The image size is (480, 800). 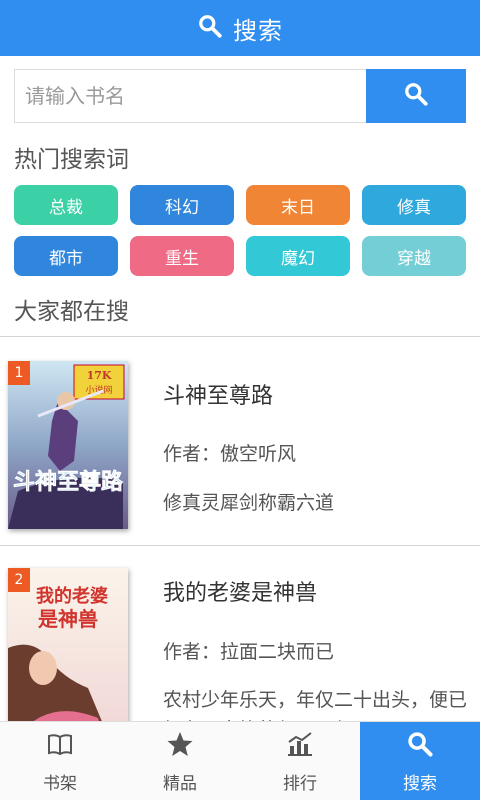 I want to click on bottom-nav: 书架 精品 排行 搜索, so click(x=240, y=760).